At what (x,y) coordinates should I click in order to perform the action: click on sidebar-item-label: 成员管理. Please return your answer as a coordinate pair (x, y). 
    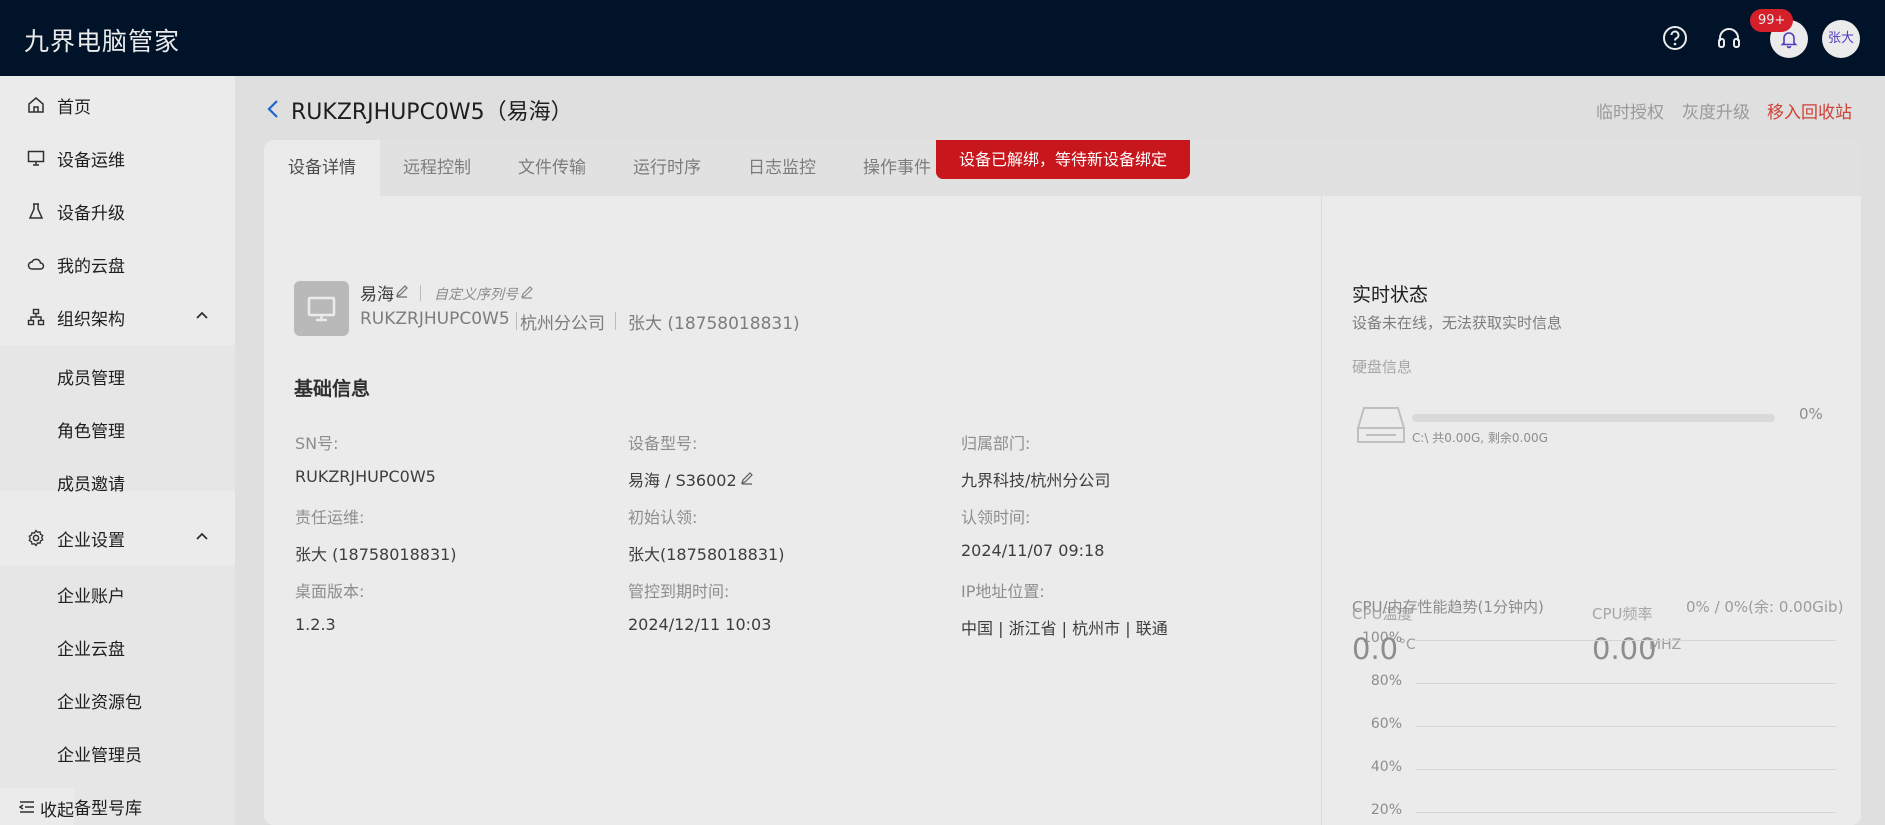
    Looking at the image, I should click on (91, 379).